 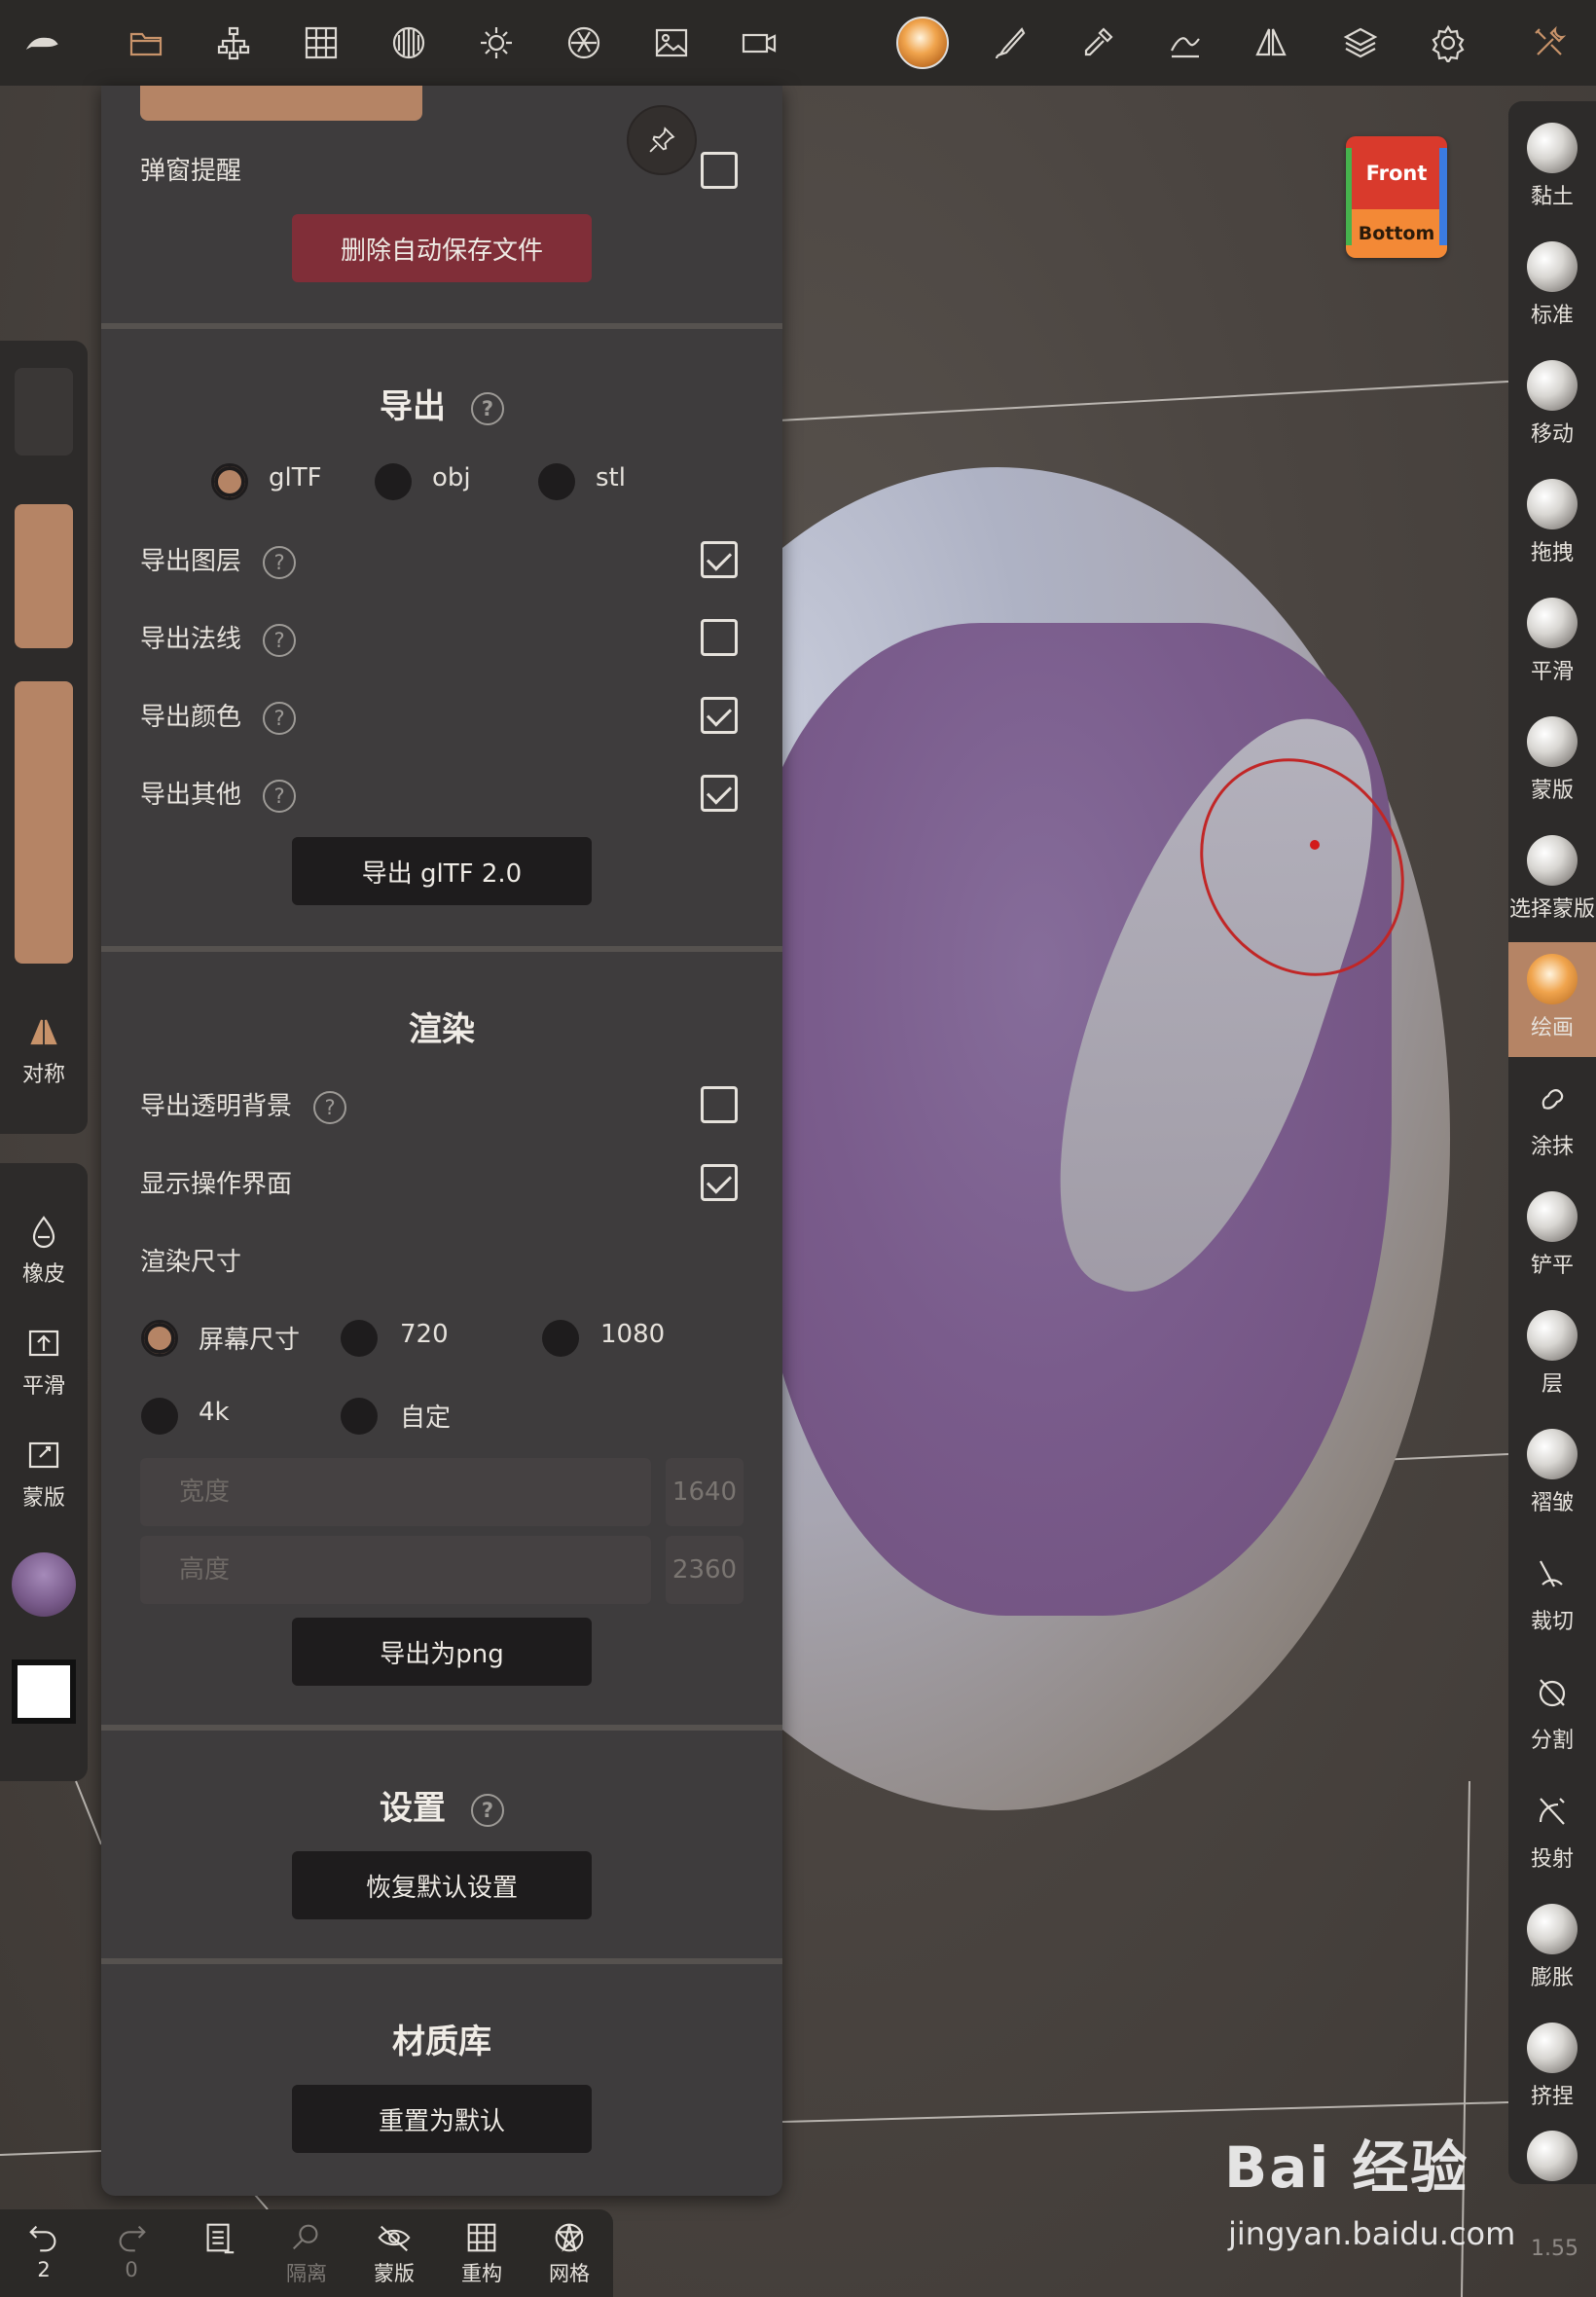 What do you see at coordinates (394, 2253) in the screenshot?
I see `mask-visibility-button: 蒙版` at bounding box center [394, 2253].